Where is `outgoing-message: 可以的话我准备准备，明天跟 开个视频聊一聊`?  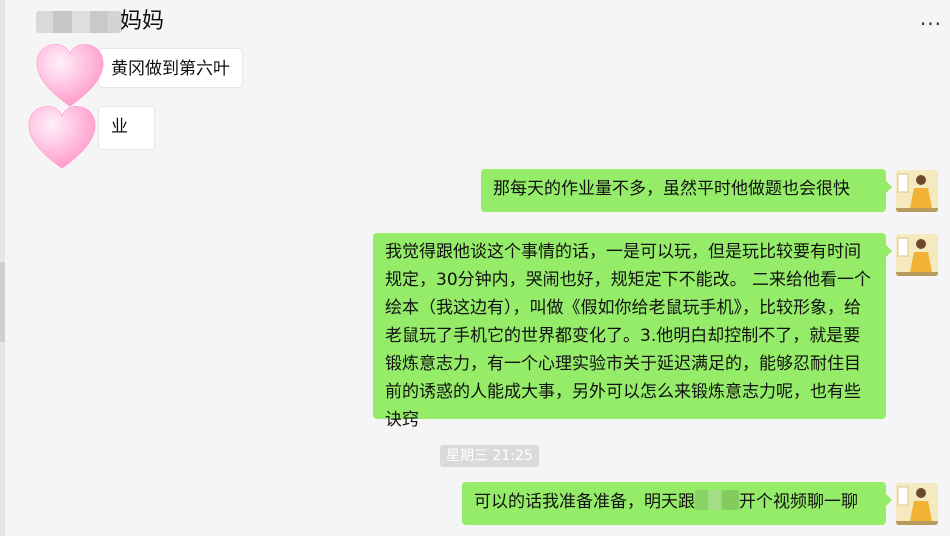
outgoing-message: 可以的话我准备准备，明天跟 开个视频聊一聊 is located at coordinates (677, 503).